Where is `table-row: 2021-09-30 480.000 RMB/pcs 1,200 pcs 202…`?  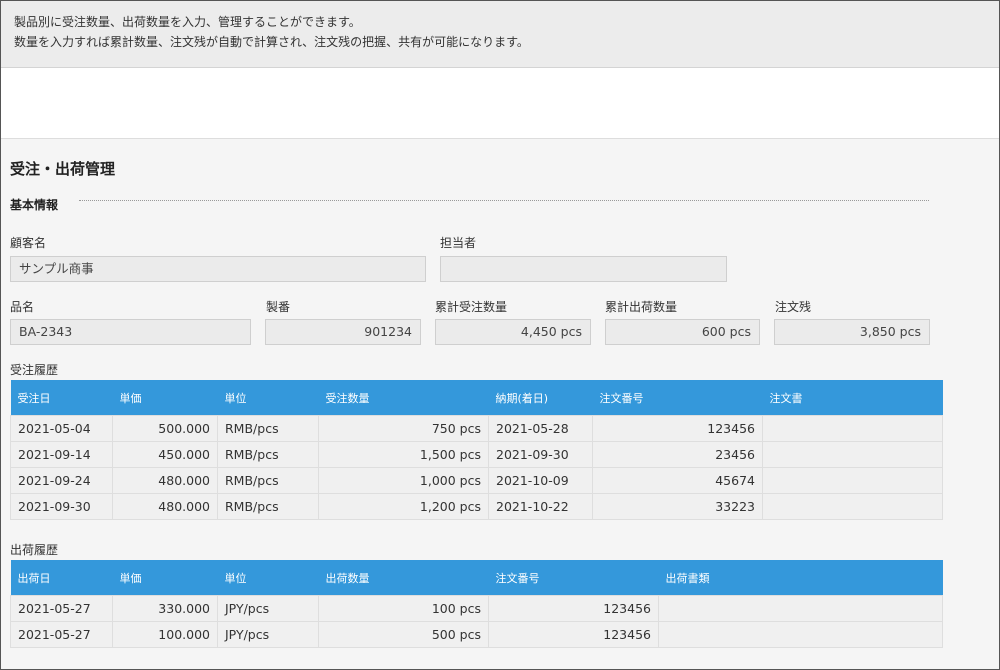 table-row: 2021-09-30 480.000 RMB/pcs 1,200 pcs 202… is located at coordinates (476, 506).